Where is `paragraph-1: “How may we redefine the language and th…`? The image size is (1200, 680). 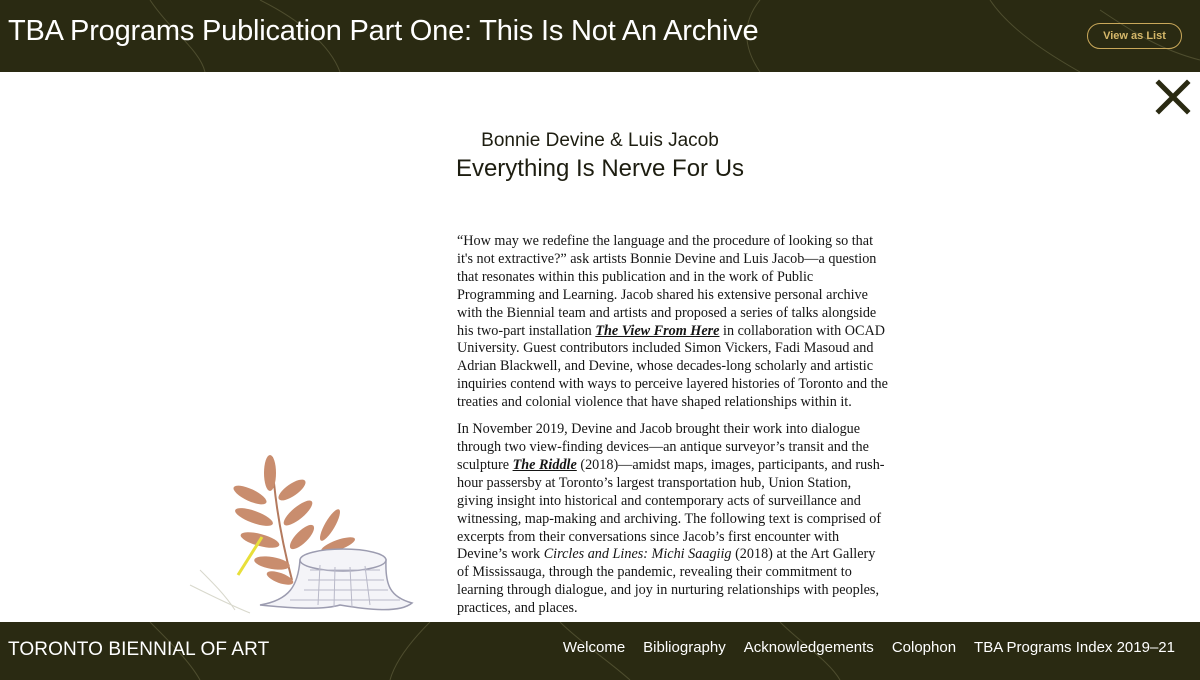
paragraph-1: “How may we redefine the language and th… is located at coordinates (673, 322).